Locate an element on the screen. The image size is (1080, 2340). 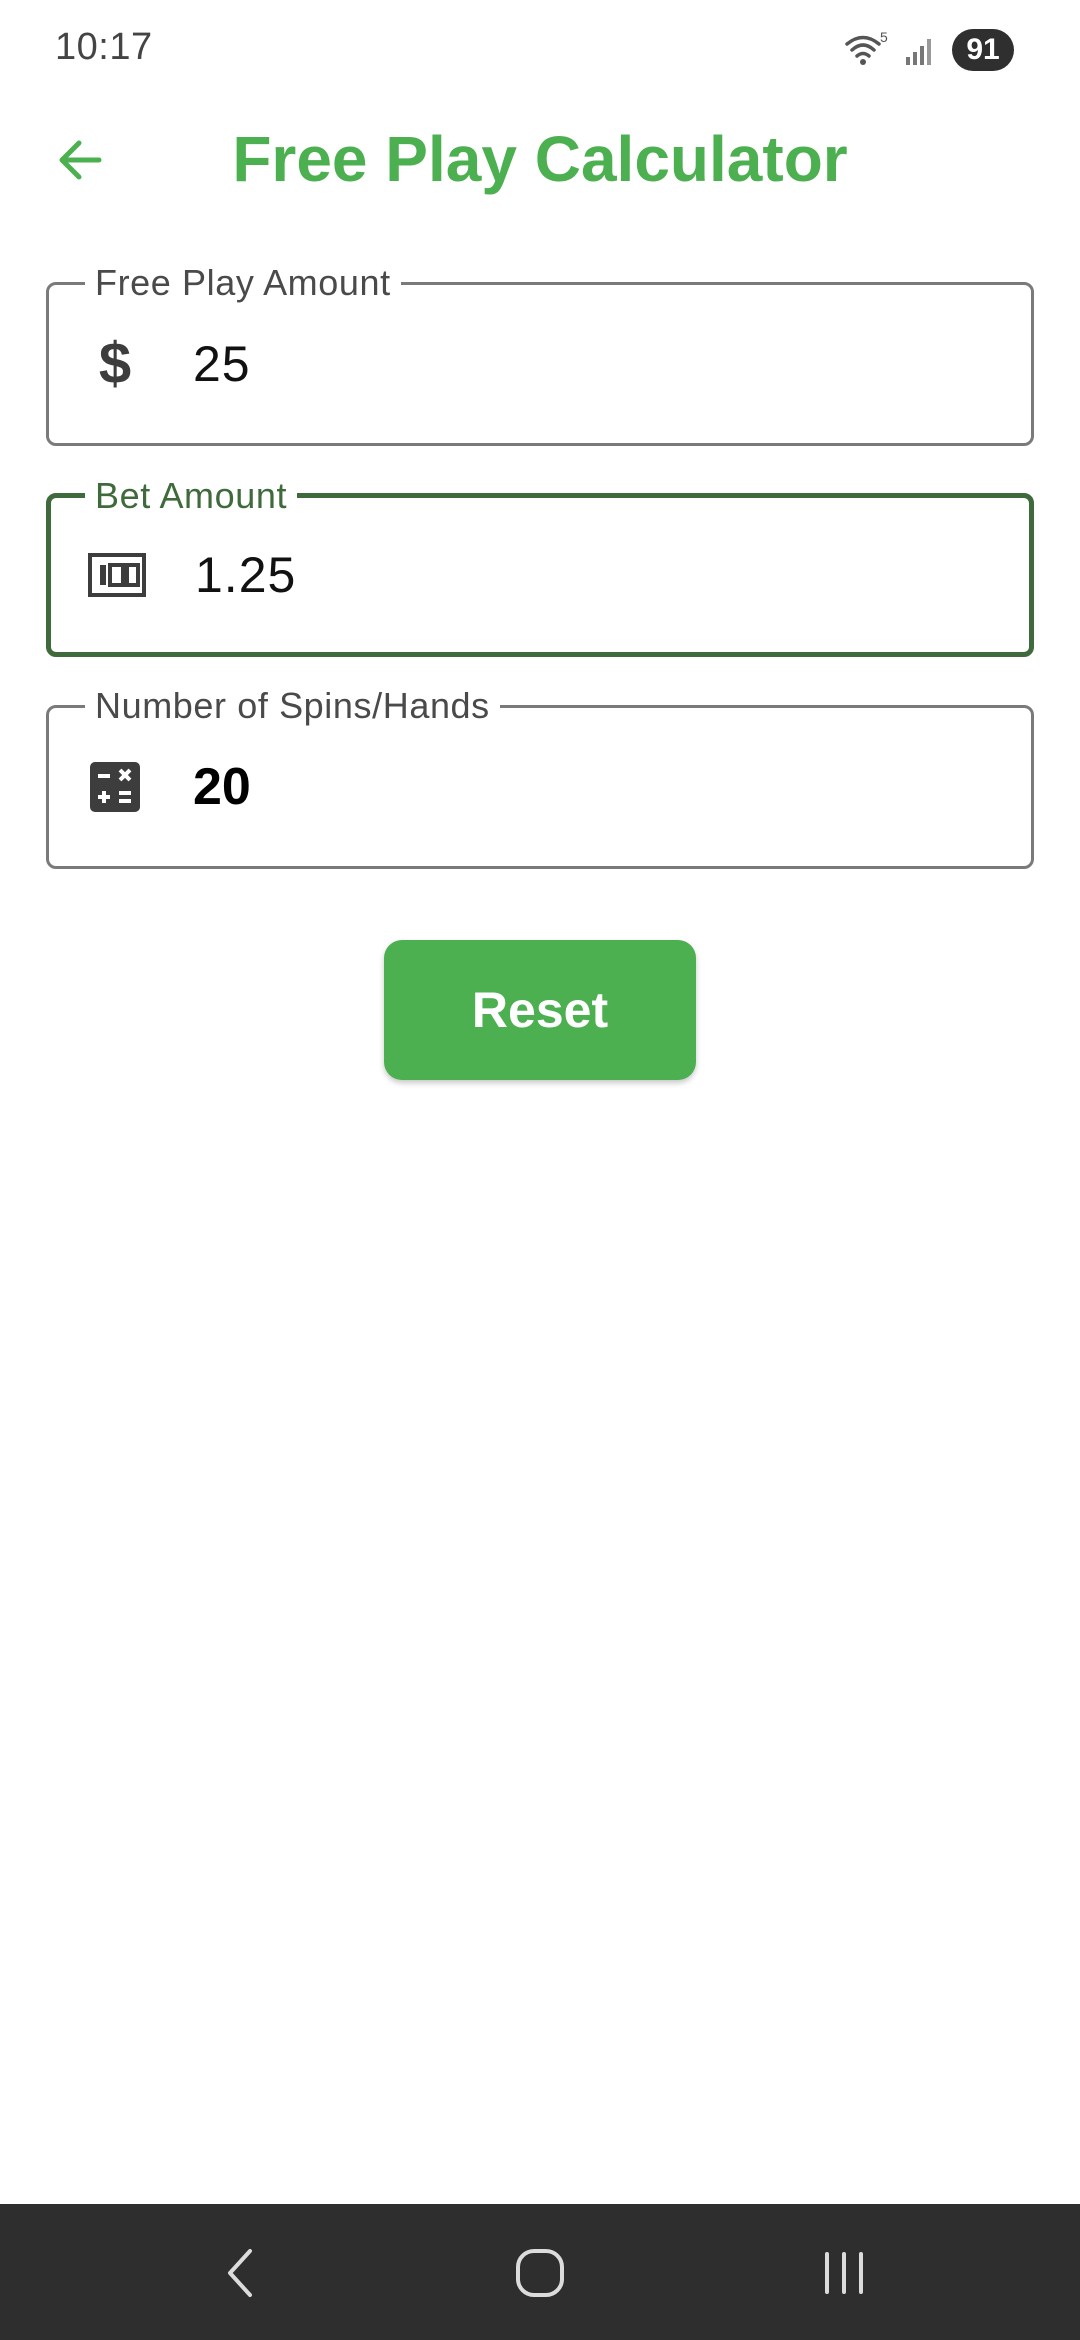
bet-amount-label: Bet Amount is located at coordinates (191, 496).